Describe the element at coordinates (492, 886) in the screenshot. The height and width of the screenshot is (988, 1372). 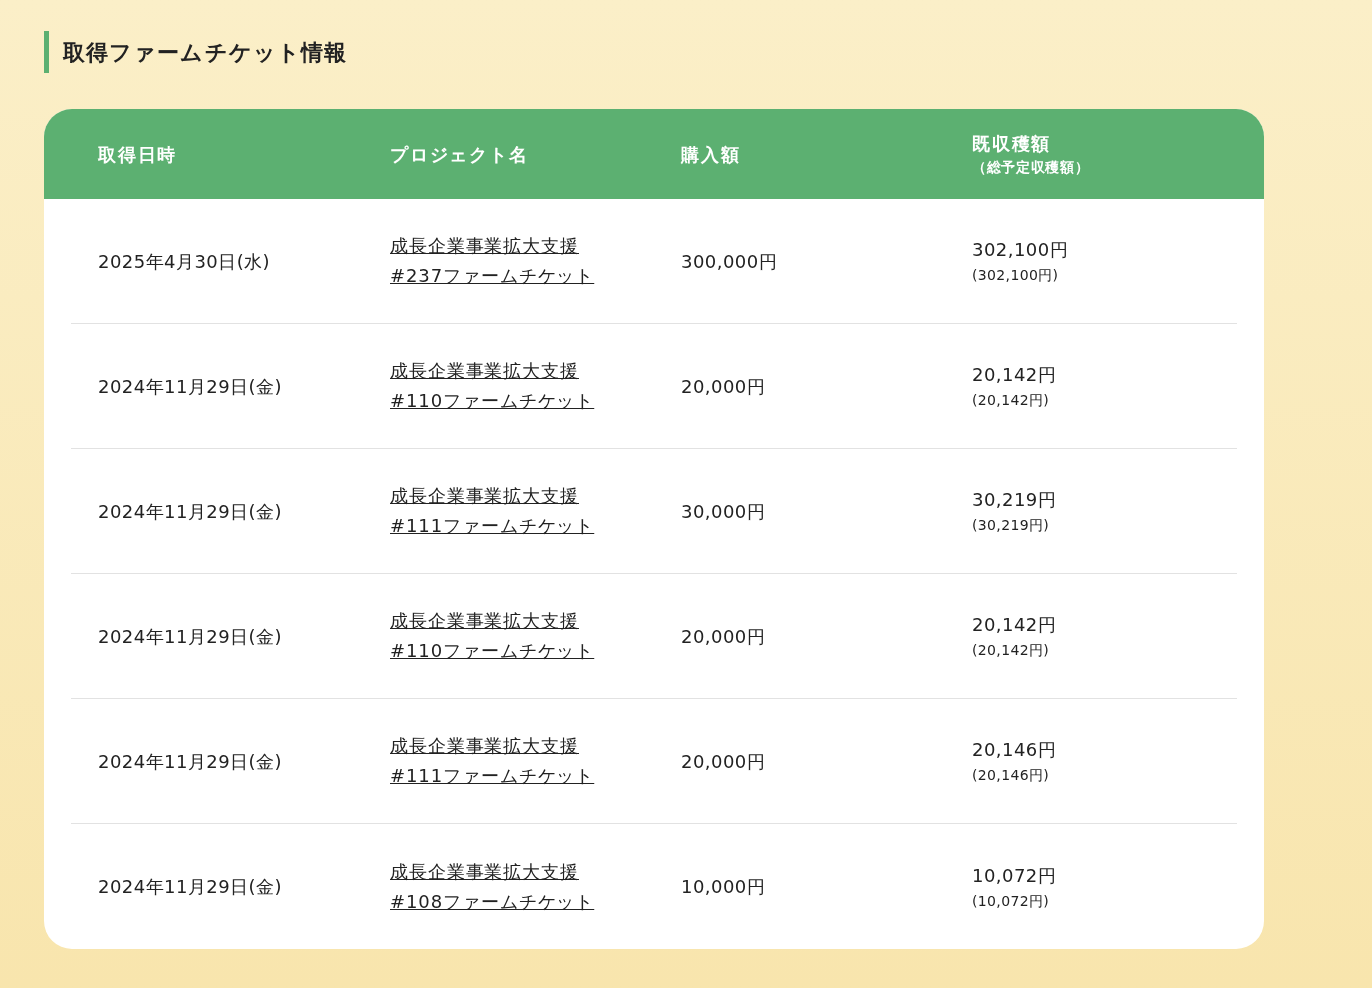
I see `project-link: 成長企業事業拡大支援 #108ファームチケット` at that location.